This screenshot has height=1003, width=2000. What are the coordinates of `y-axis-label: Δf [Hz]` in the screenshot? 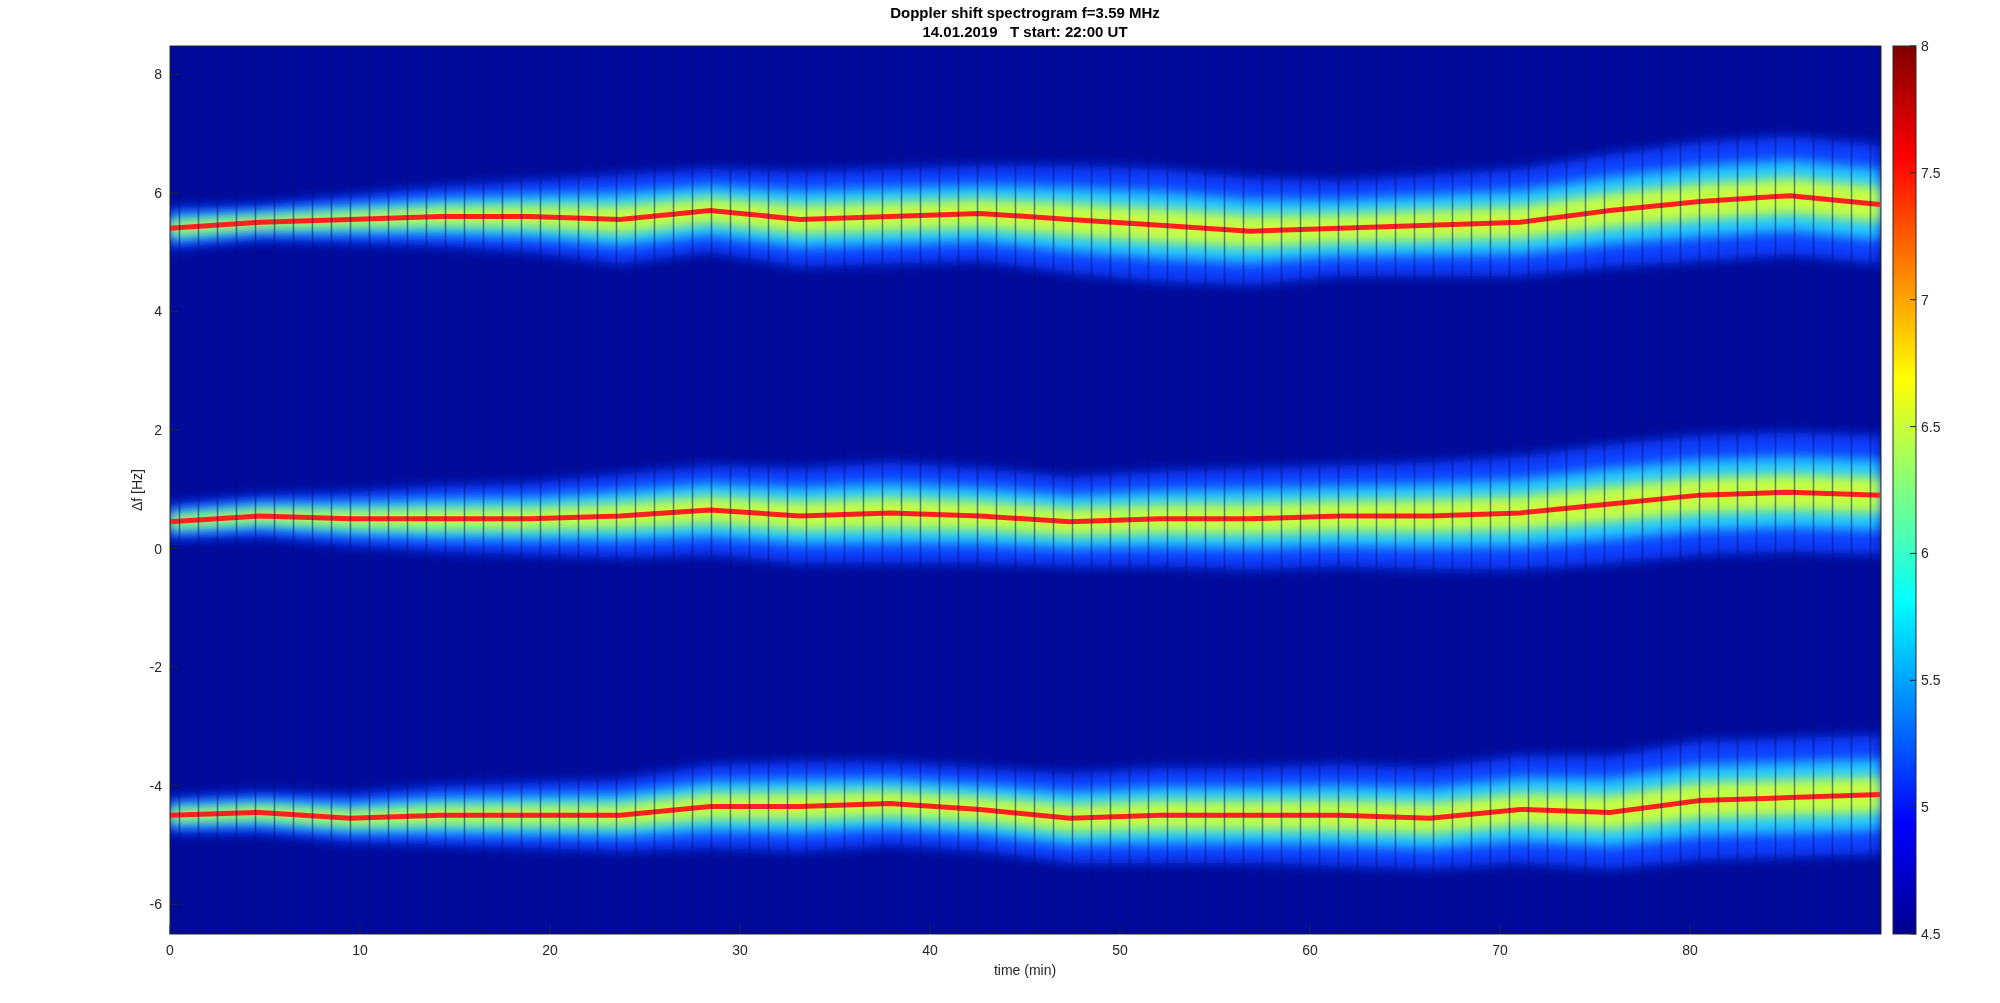 It's located at (137, 490).